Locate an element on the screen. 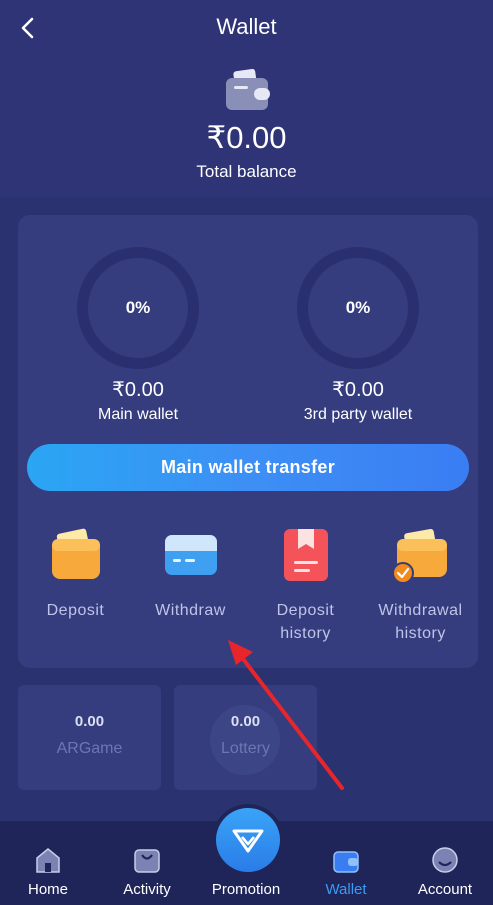  tab-activity-label: Activity is located at coordinates (147, 889).